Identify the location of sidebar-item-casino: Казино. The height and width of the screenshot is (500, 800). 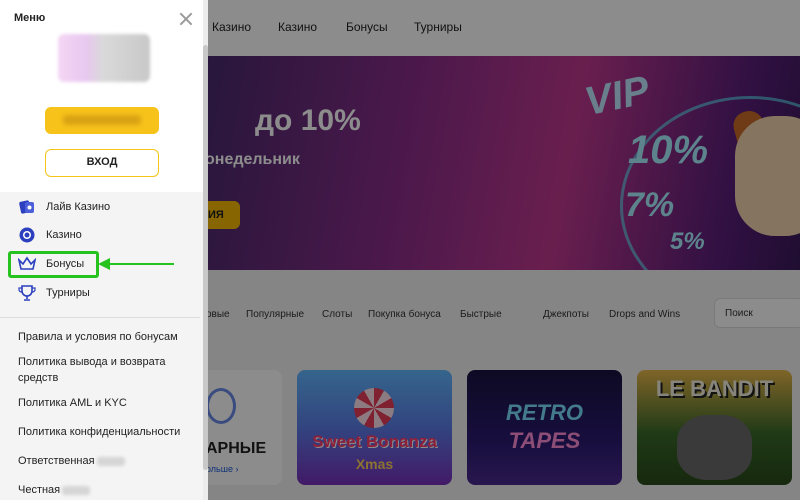
(100, 235).